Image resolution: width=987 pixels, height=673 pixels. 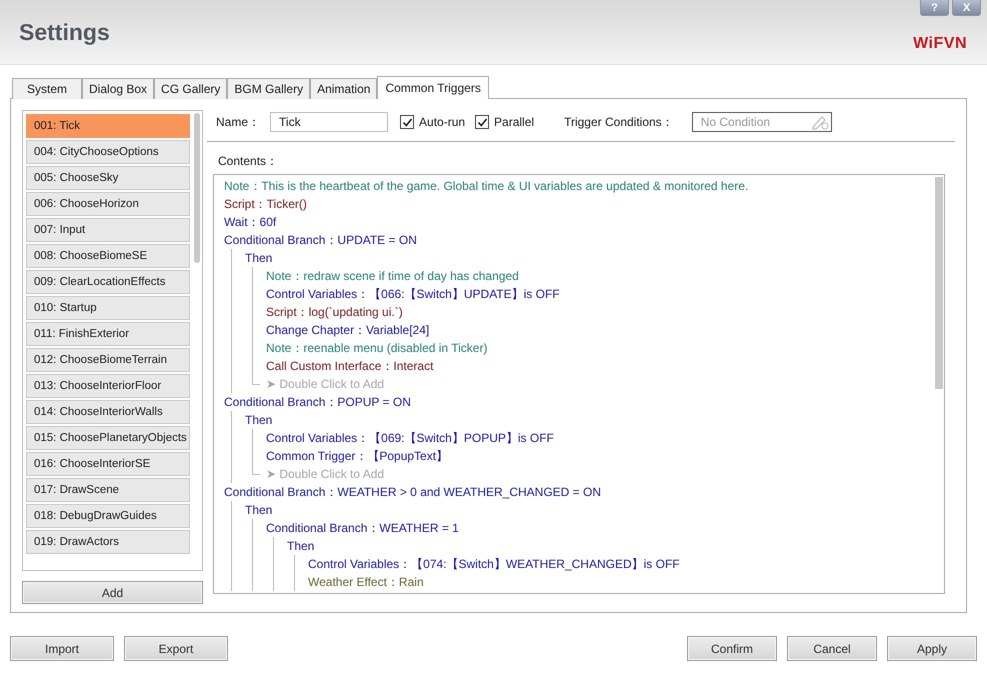 What do you see at coordinates (191, 88) in the screenshot?
I see `tab: CG Gallery` at bounding box center [191, 88].